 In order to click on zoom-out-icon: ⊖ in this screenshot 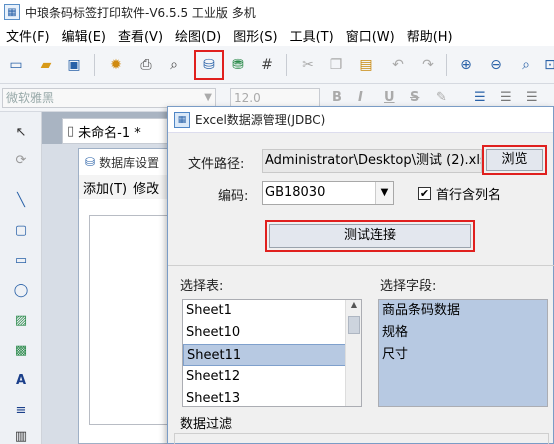, I will do `click(496, 65)`.